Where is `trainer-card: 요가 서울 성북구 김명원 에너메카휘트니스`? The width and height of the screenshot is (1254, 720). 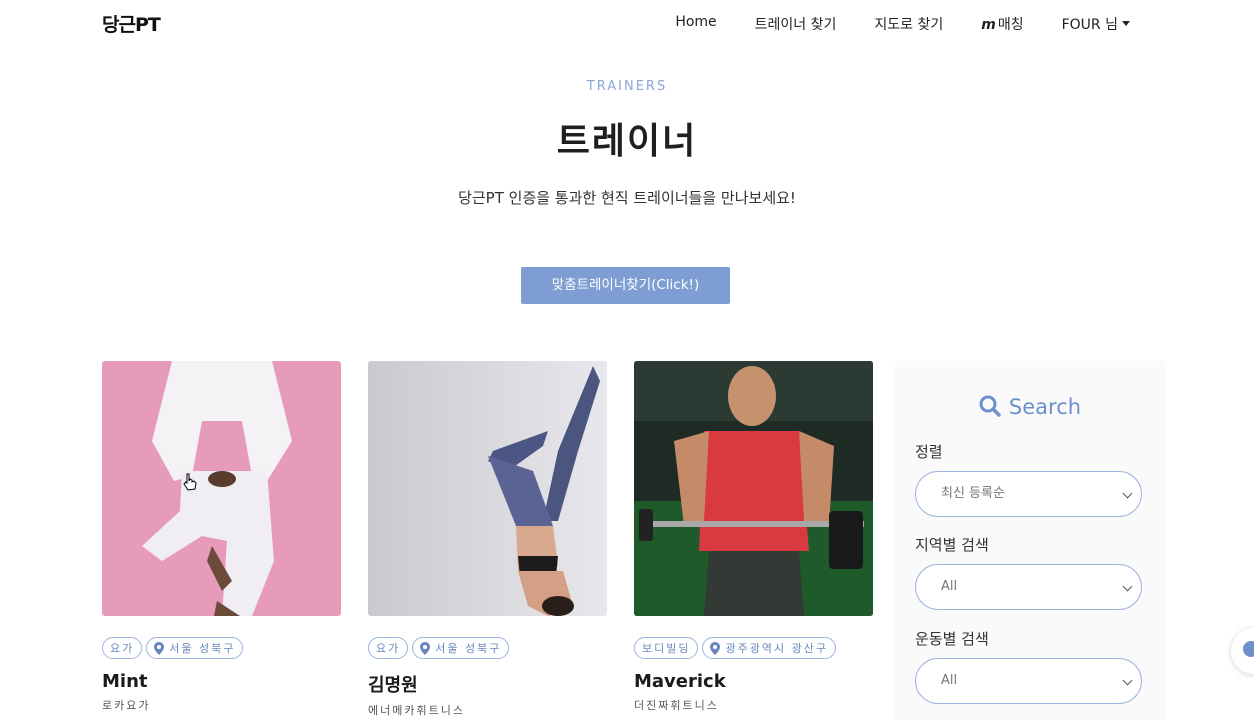 trainer-card: 요가 서울 성북구 김명원 에너메카휘트니스 is located at coordinates (487, 539).